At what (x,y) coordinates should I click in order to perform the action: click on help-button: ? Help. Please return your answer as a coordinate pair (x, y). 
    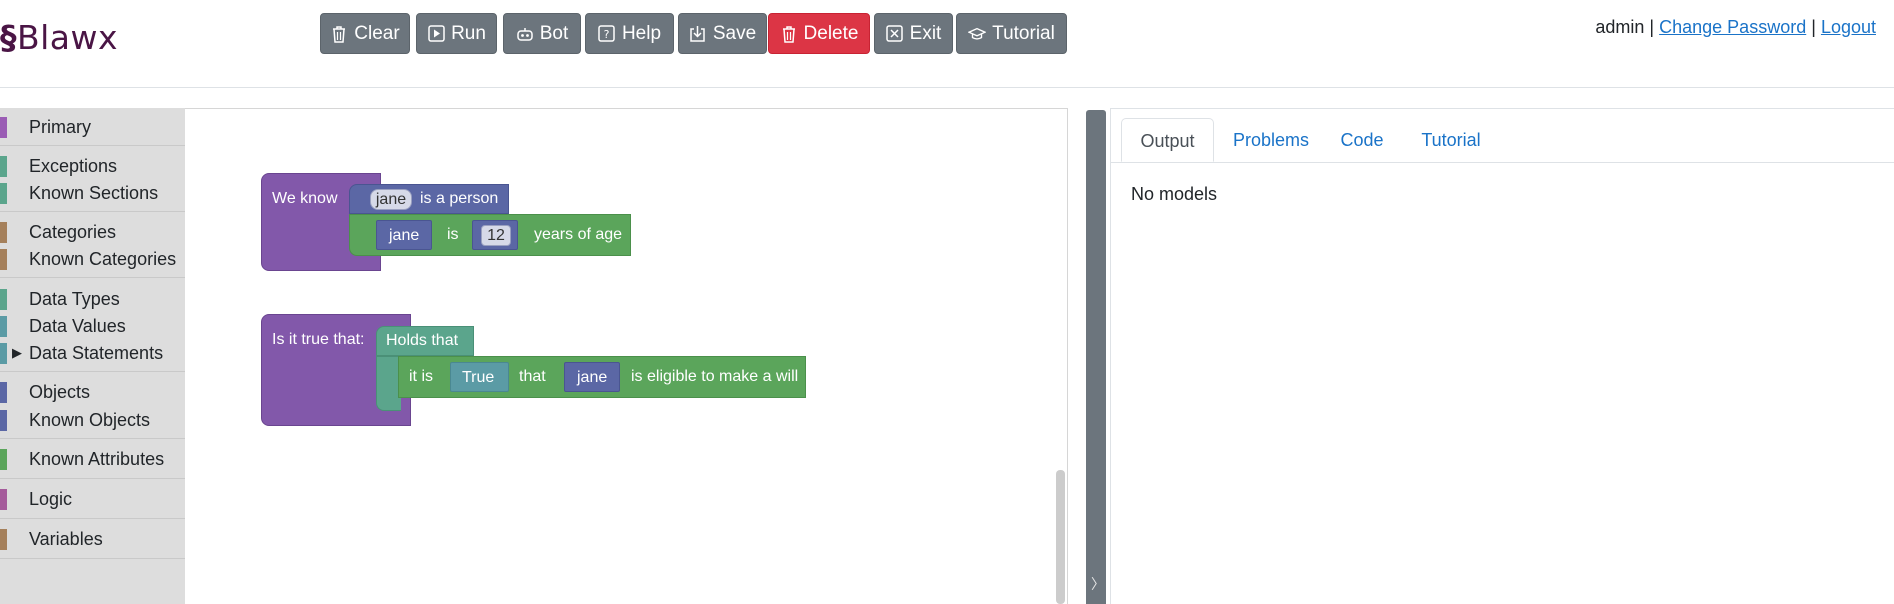
    Looking at the image, I should click on (629, 33).